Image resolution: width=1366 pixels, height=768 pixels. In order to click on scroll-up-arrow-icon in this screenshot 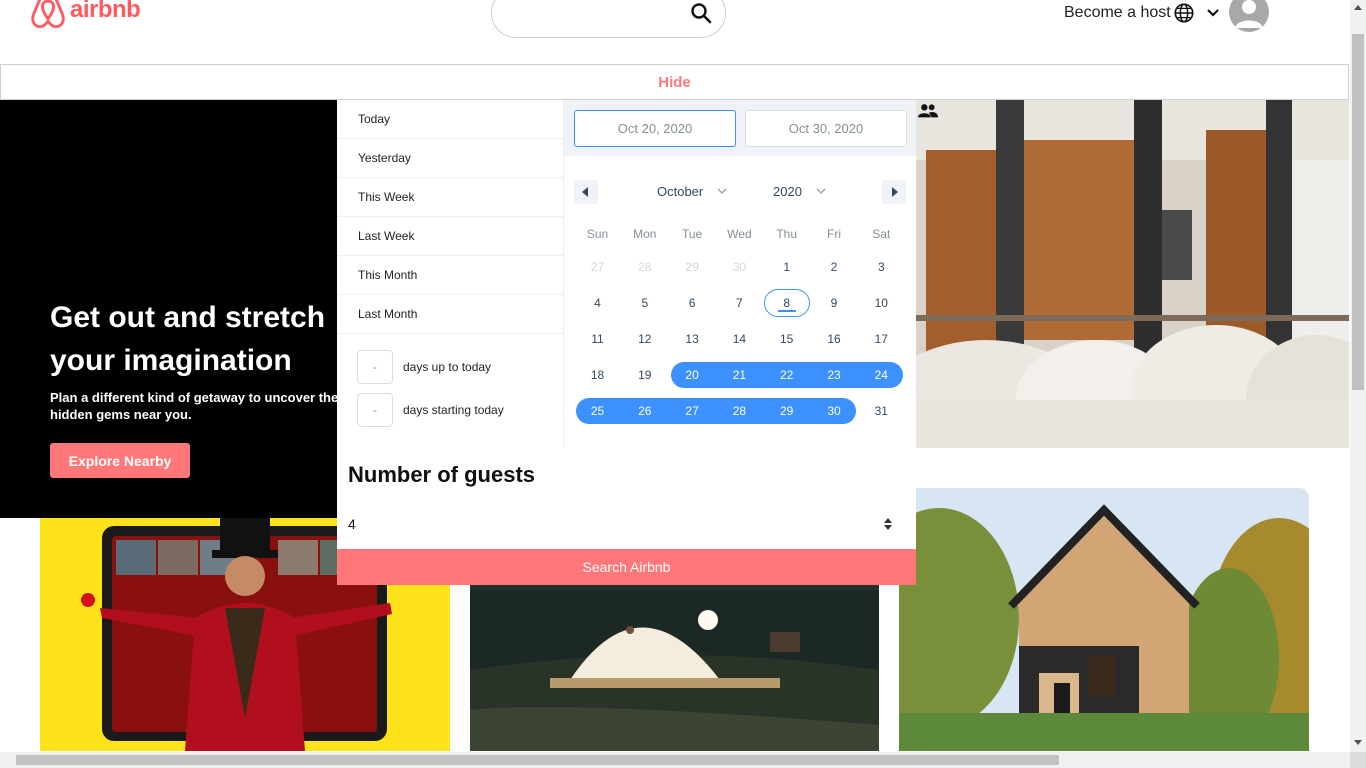, I will do `click(1358, 7)`.